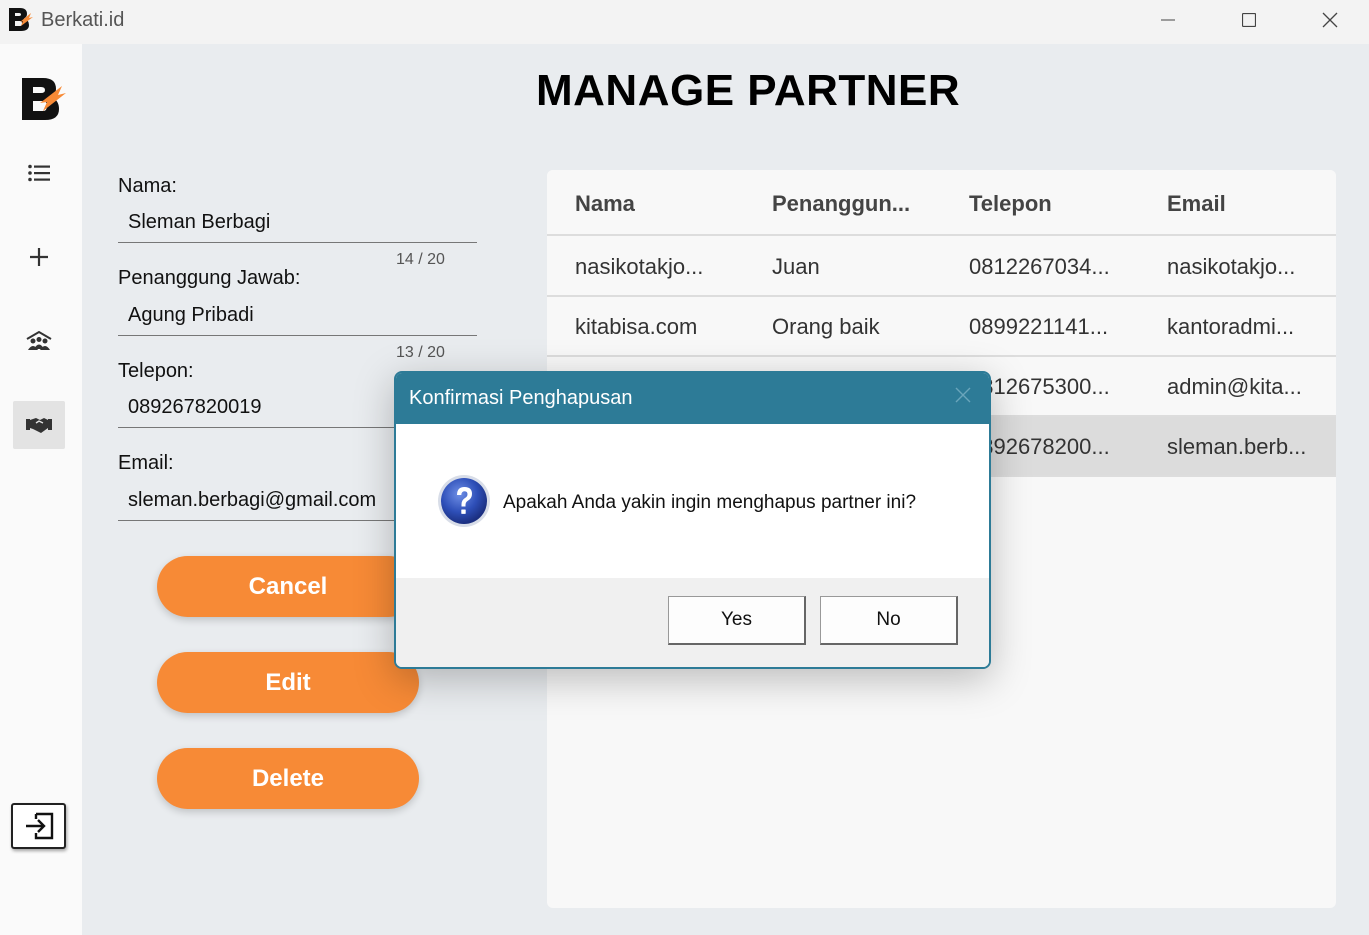  I want to click on app-title: Berkati.id, so click(83, 20).